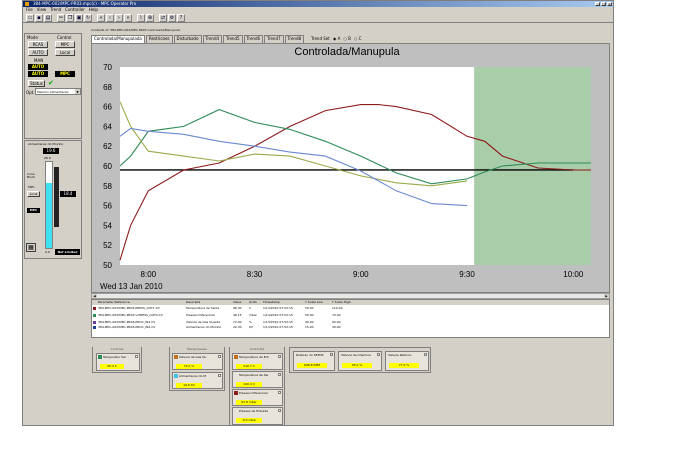  What do you see at coordinates (88, 18) in the screenshot?
I see `refresh-icon: ↻` at bounding box center [88, 18].